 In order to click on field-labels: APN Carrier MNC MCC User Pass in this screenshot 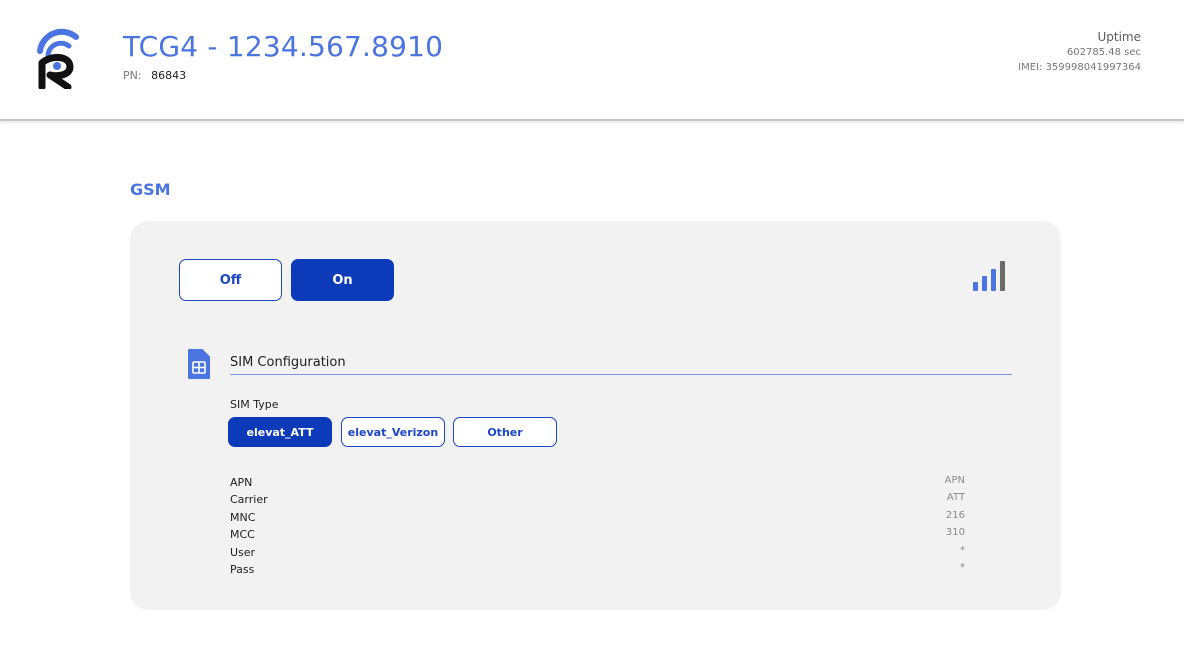, I will do `click(249, 526)`.